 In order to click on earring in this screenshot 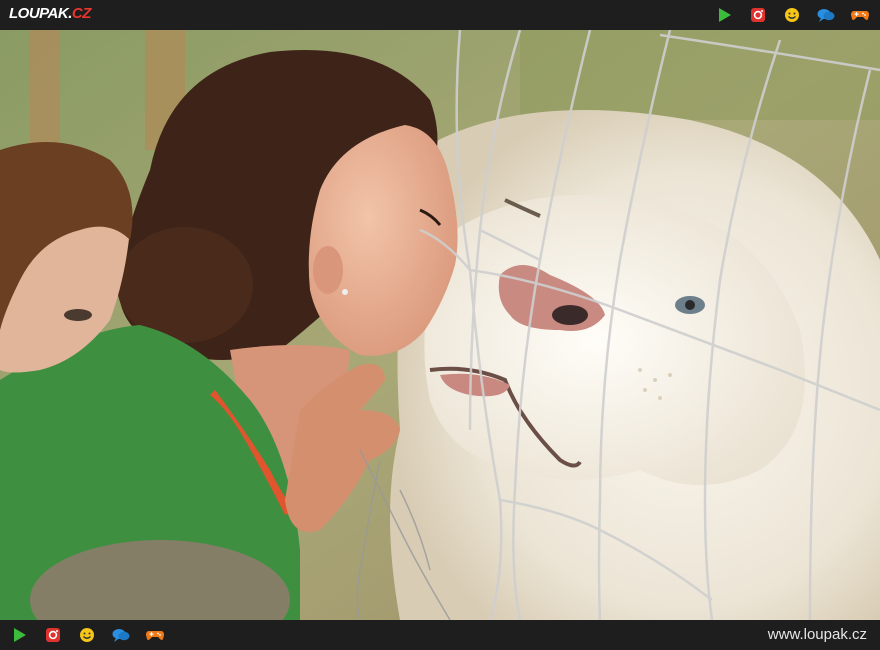, I will do `click(345, 292)`.